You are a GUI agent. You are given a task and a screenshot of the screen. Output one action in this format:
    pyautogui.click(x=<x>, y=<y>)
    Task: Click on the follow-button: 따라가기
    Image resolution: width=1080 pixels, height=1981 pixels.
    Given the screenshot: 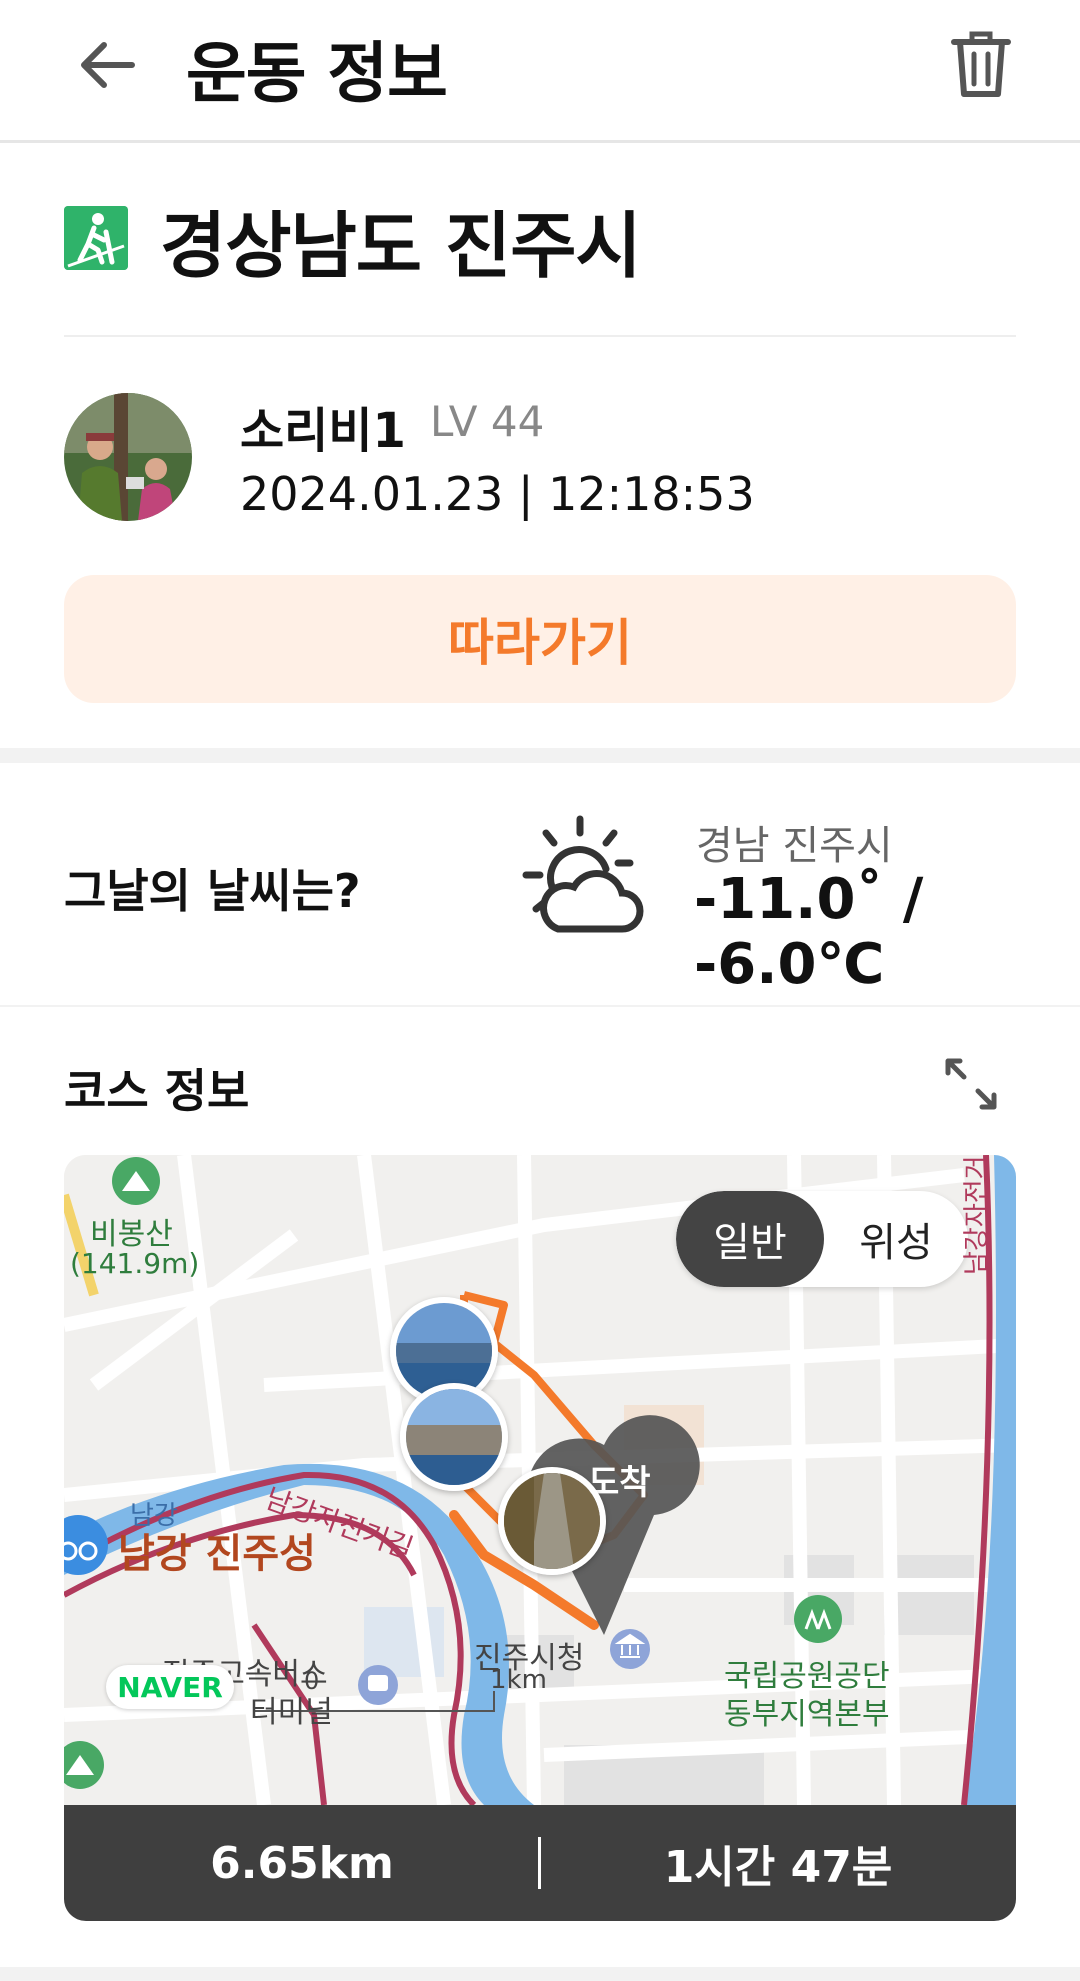 What is the action you would take?
    pyautogui.click(x=540, y=639)
    